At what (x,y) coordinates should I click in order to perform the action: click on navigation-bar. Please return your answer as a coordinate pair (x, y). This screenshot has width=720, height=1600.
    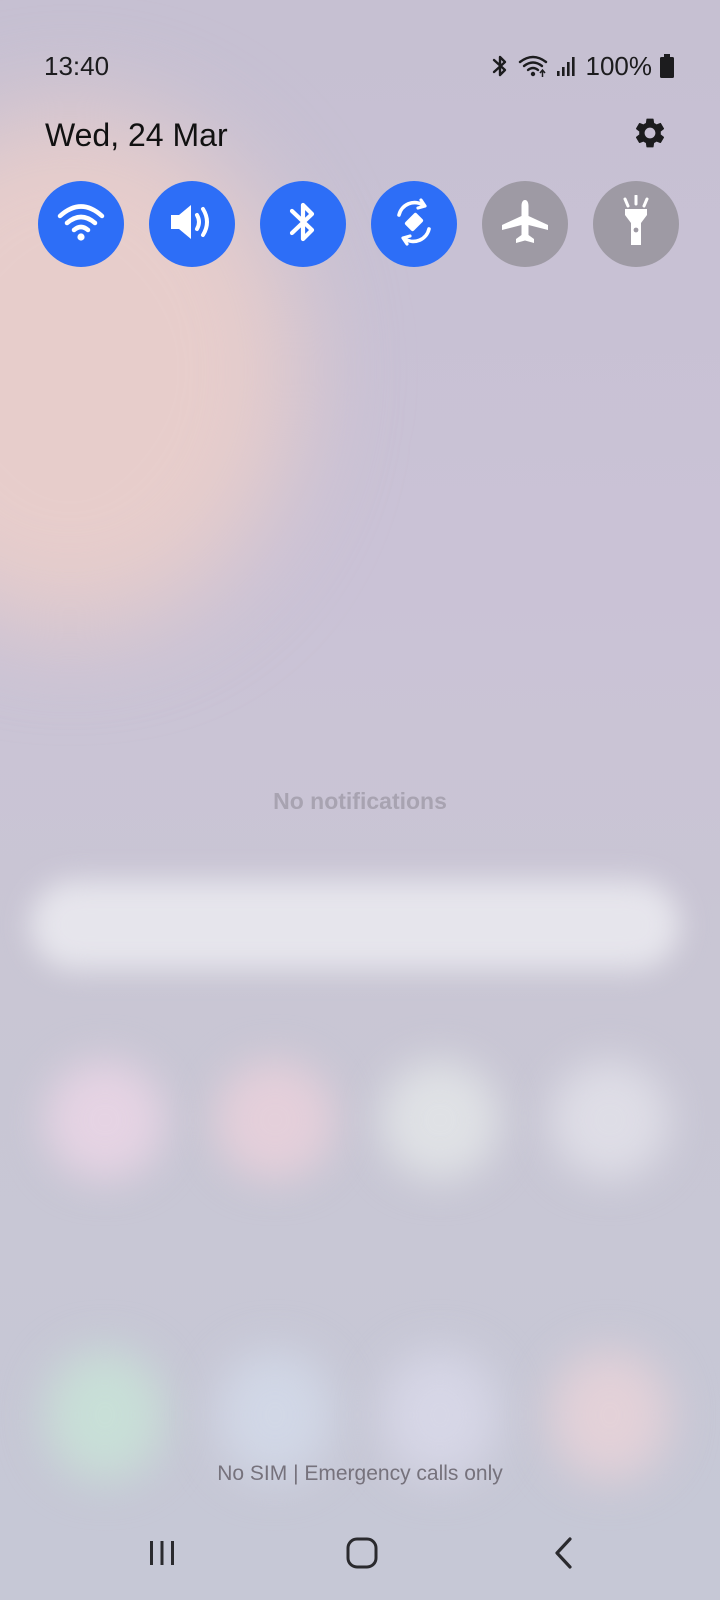
    Looking at the image, I should click on (360, 1555).